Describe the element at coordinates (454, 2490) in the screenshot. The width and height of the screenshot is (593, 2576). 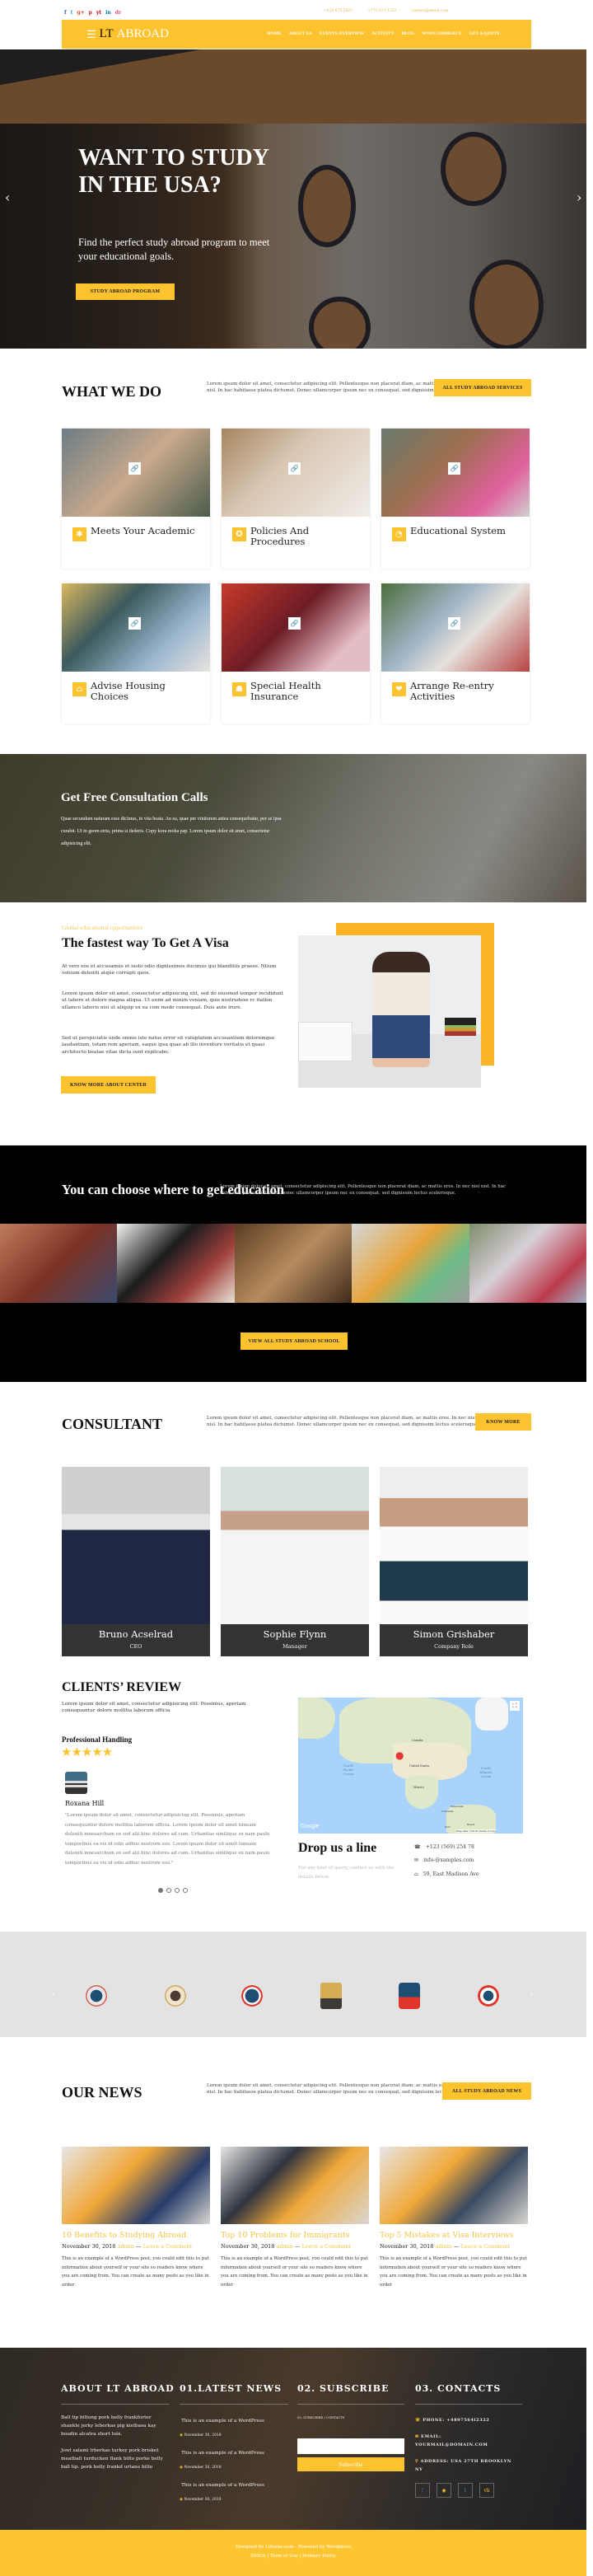
I see `footer-social: f ◉ t vk` at that location.